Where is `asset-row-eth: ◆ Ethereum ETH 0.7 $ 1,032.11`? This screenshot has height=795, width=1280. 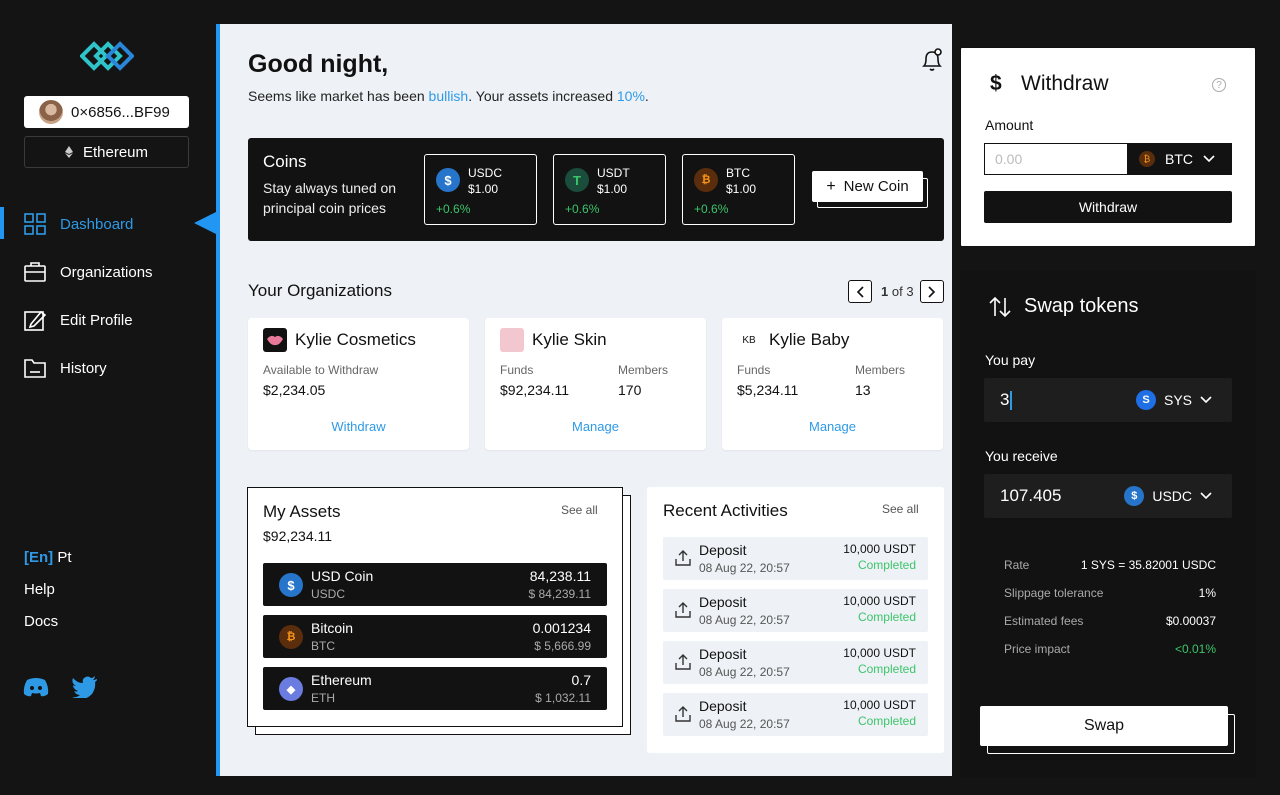
asset-row-eth: ◆ Ethereum ETH 0.7 $ 1,032.11 is located at coordinates (435, 688).